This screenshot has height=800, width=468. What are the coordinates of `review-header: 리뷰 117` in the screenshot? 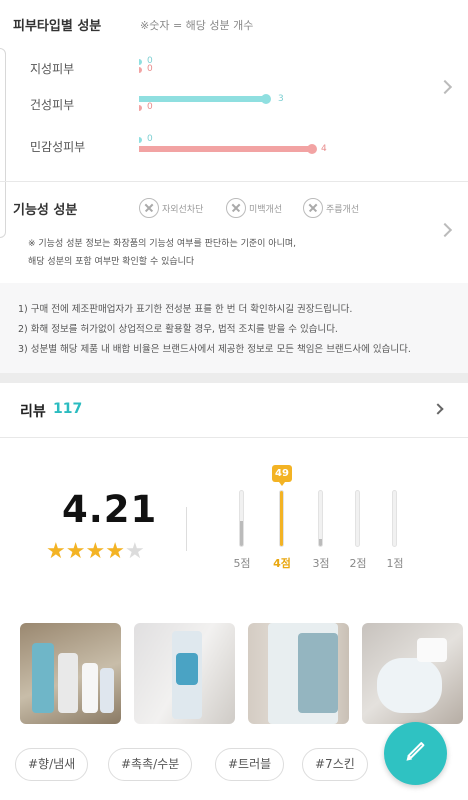 It's located at (234, 410).